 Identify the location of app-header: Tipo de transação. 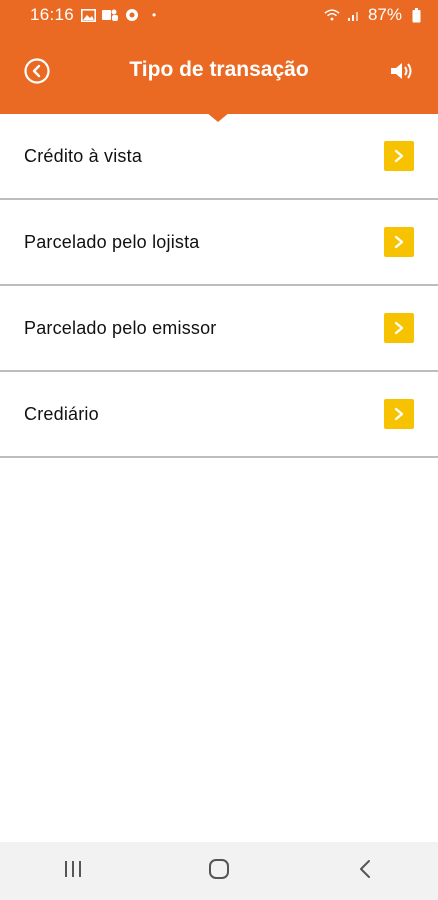
(219, 72).